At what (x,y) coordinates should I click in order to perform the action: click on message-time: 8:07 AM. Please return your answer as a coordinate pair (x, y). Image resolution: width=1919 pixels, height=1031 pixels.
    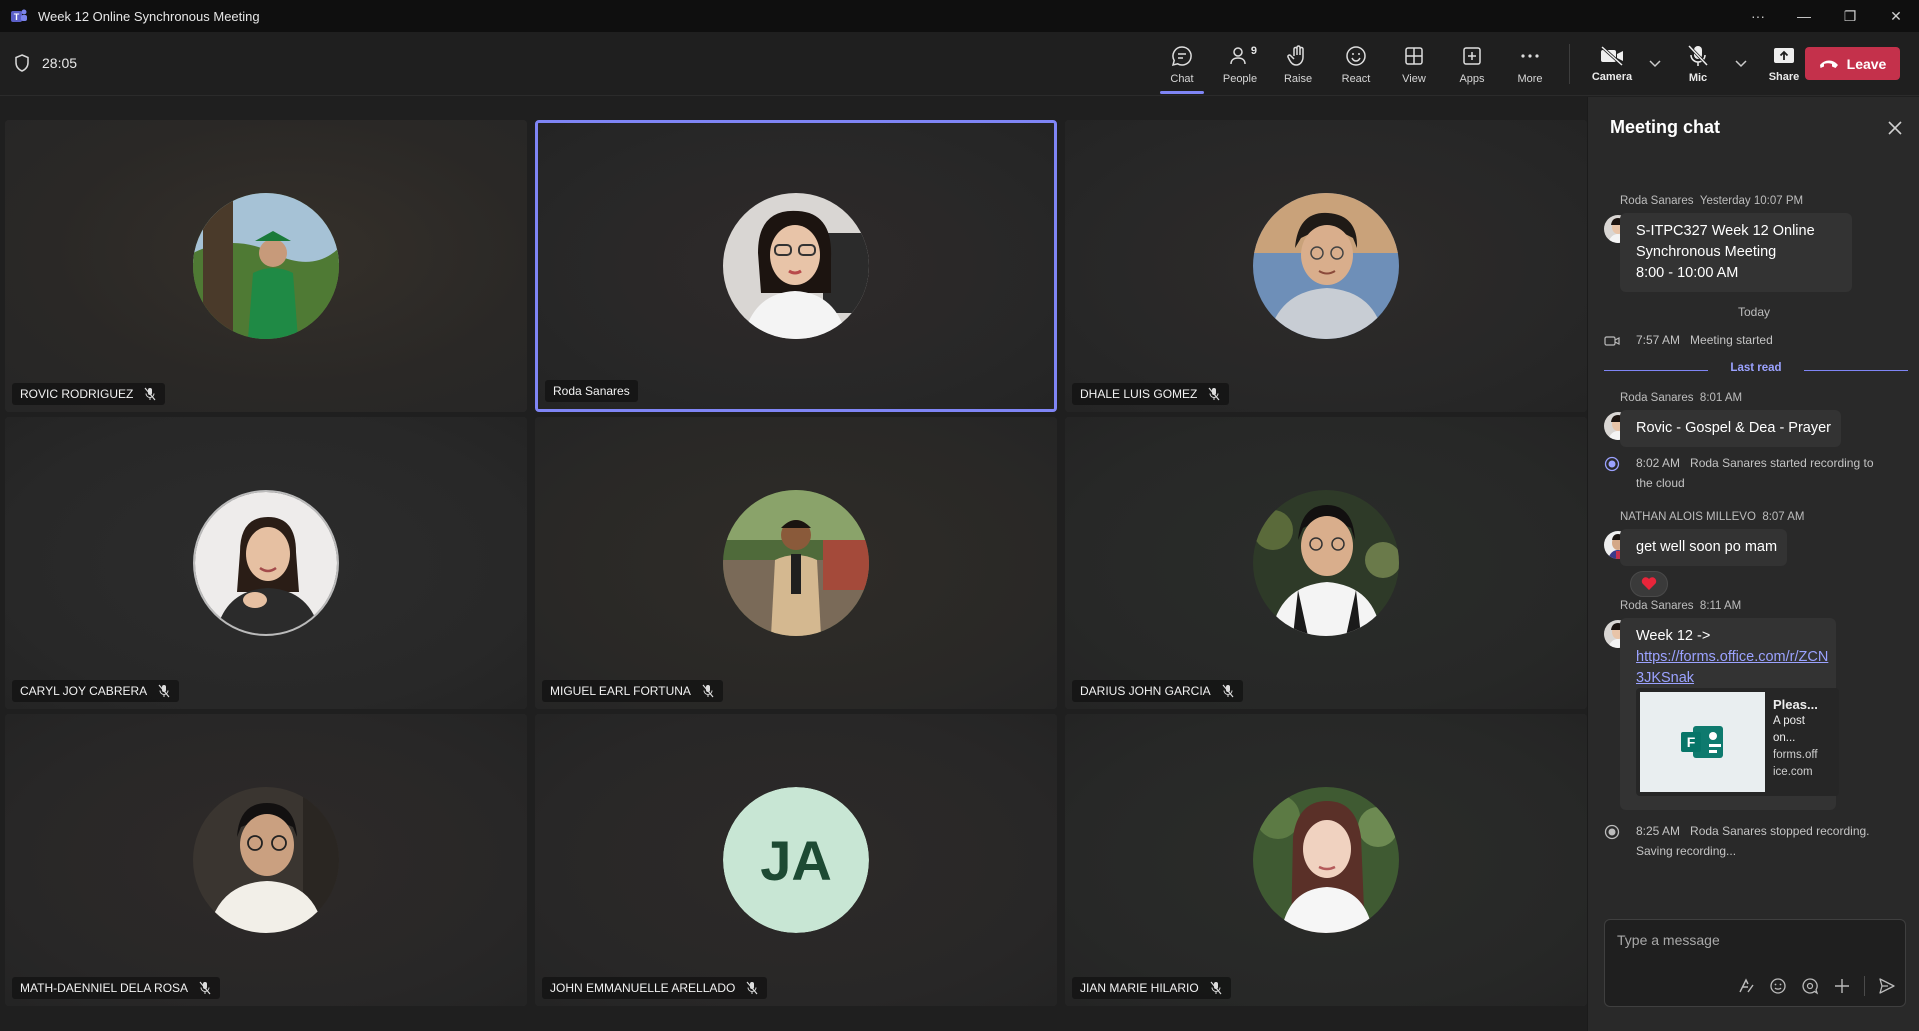
    Looking at the image, I should click on (1783, 517).